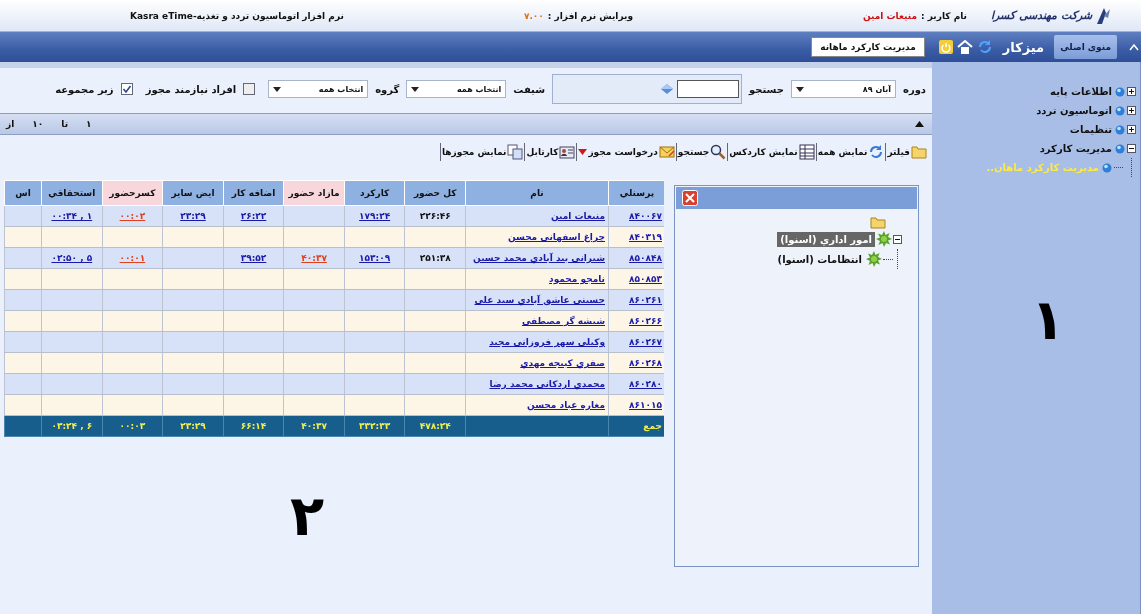 Image resolution: width=1141 pixels, height=614 pixels. I want to click on column-header: کارکرد, so click(374, 193).